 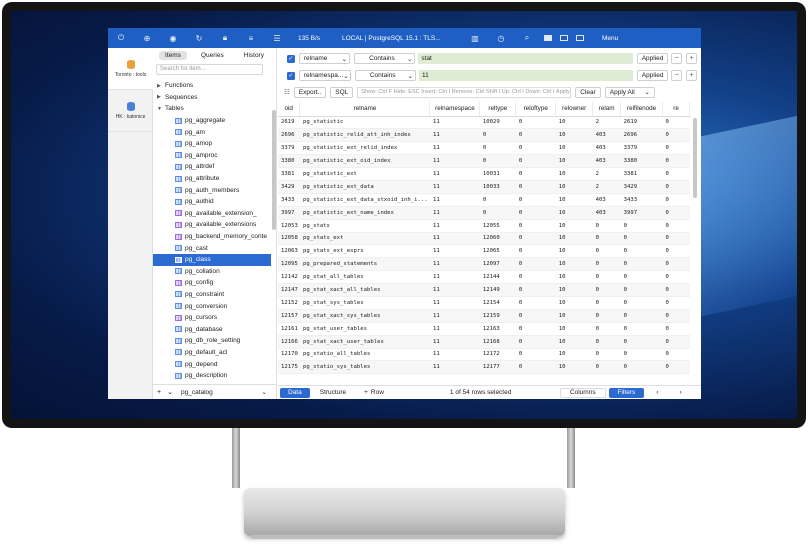 What do you see at coordinates (324, 58) in the screenshot?
I see `filter-column-select: relname ⌄` at bounding box center [324, 58].